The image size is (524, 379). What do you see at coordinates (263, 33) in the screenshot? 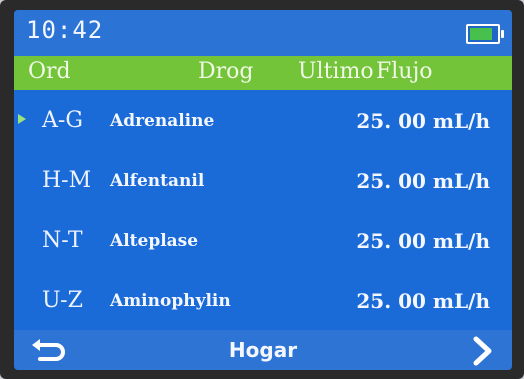
I see `status-bar: 10:42` at bounding box center [263, 33].